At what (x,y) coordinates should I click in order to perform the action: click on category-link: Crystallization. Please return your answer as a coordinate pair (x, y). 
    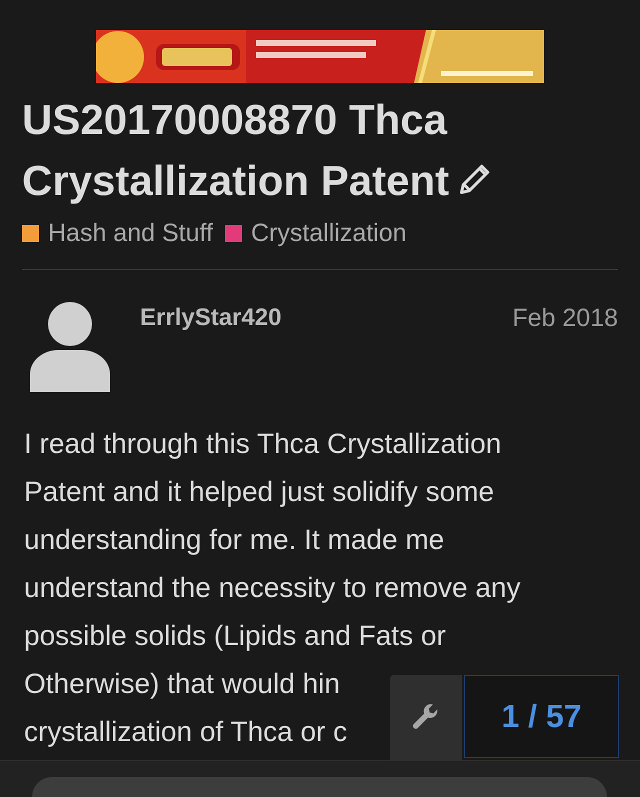
    Looking at the image, I should click on (328, 233).